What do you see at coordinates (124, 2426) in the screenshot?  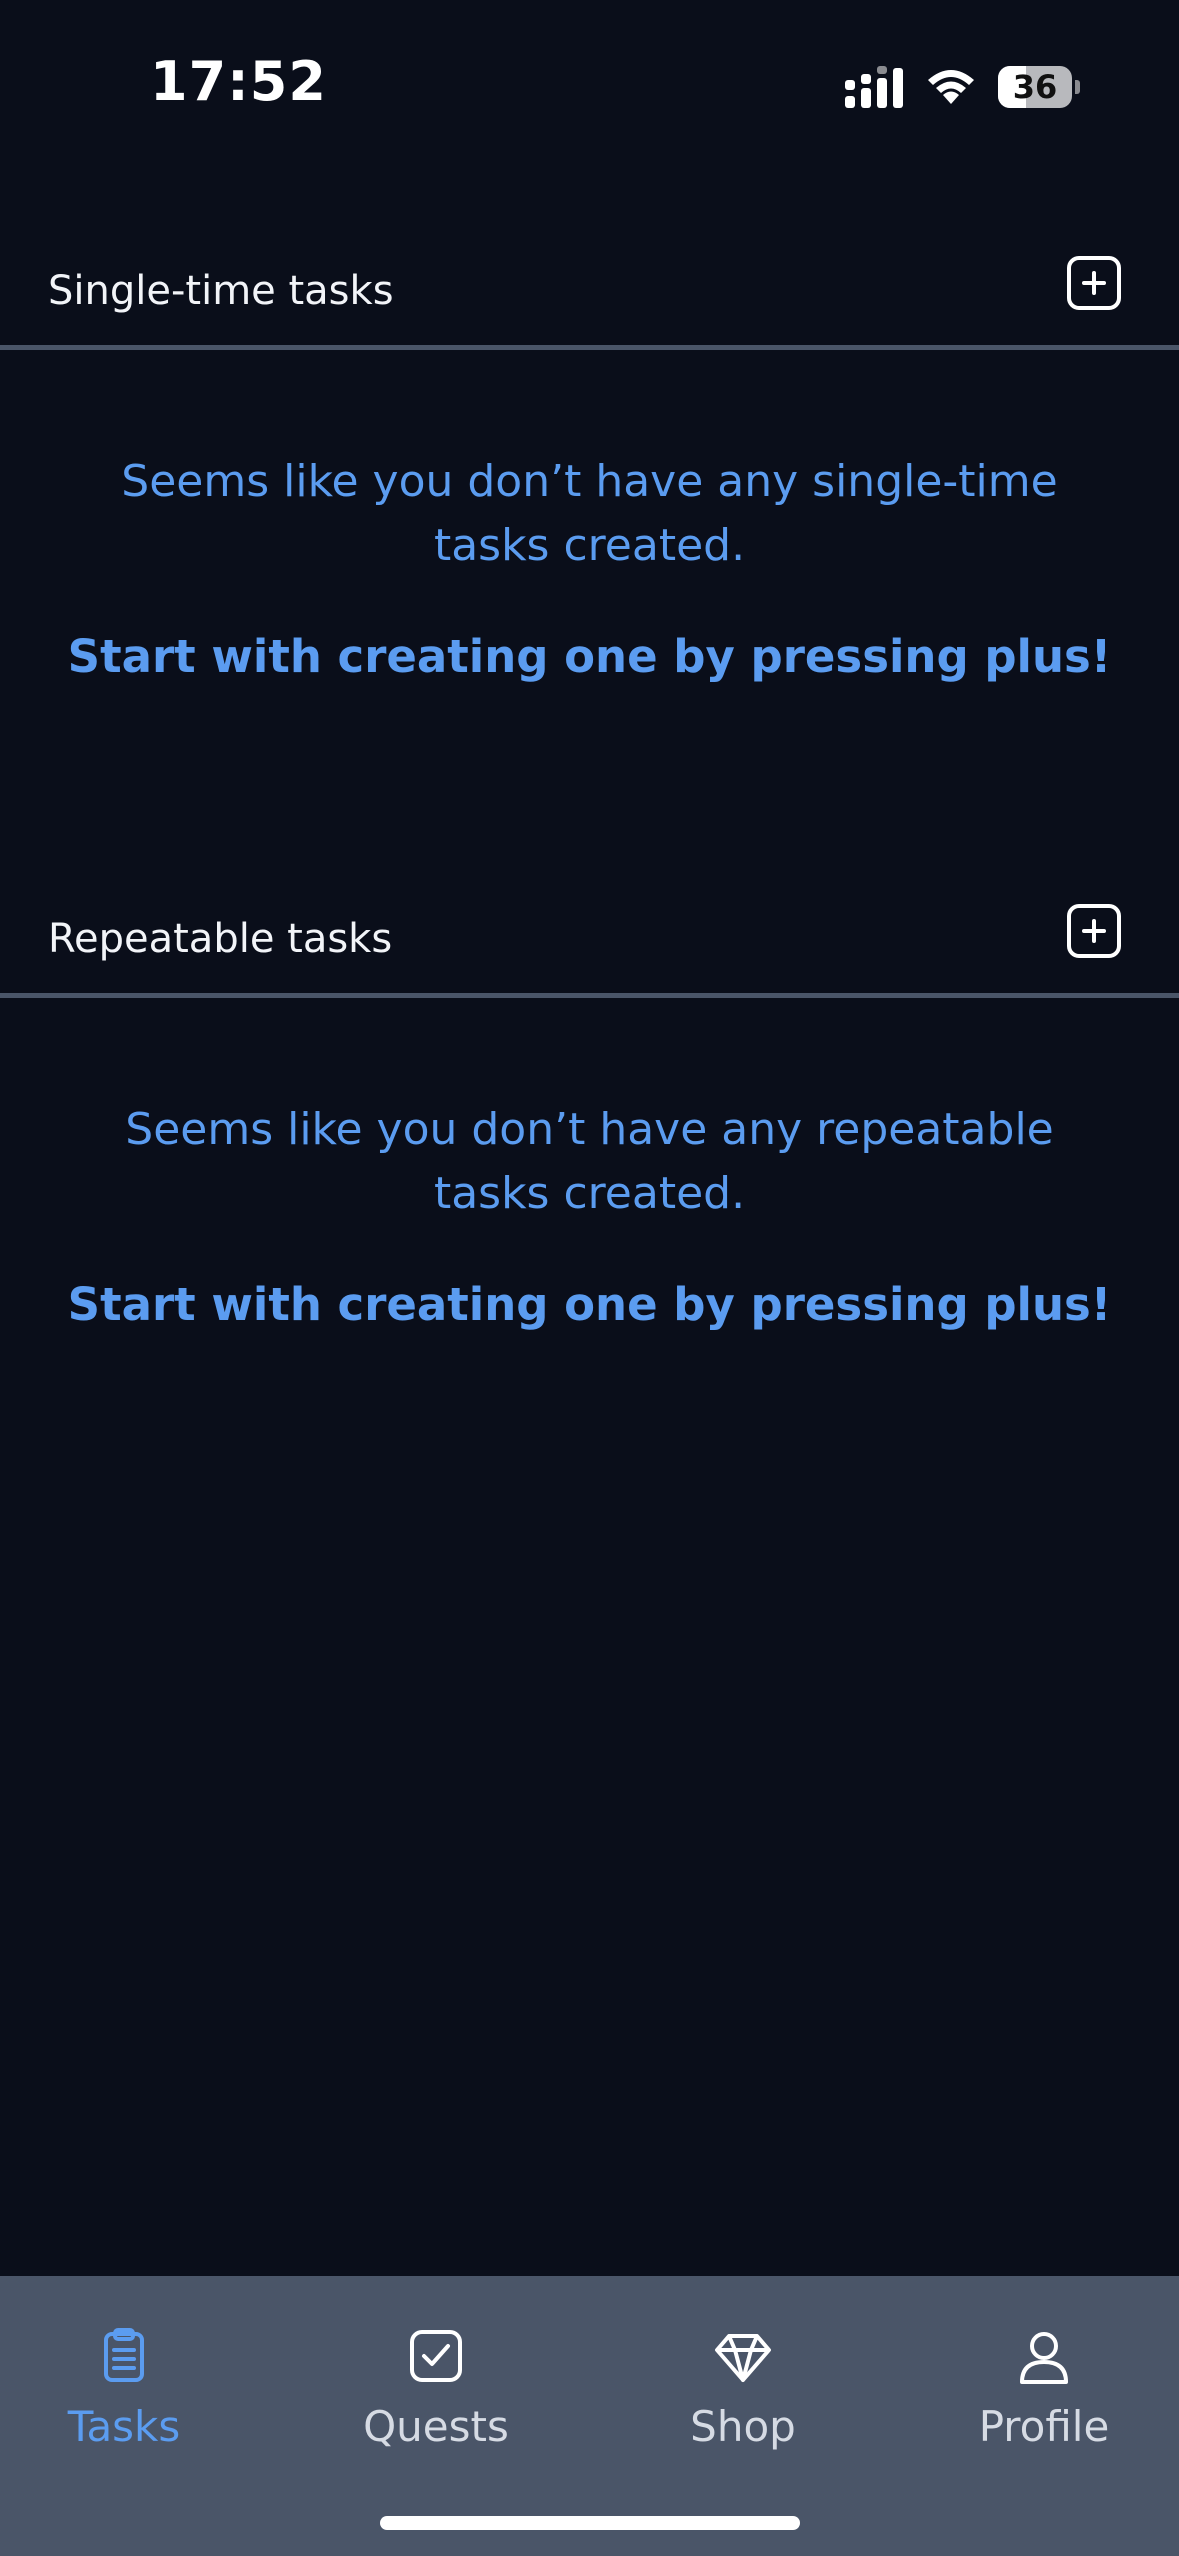 I see `nav-label-tasks: Tasks` at bounding box center [124, 2426].